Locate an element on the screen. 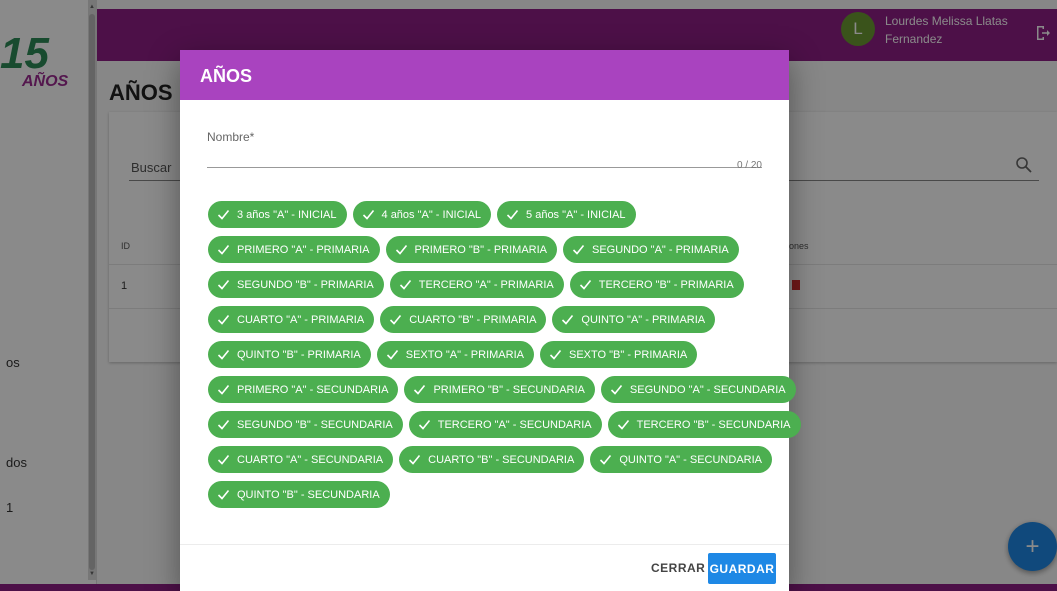  grade-chip-label: PRIMERO "A" - SECUNDARIA is located at coordinates (313, 389).